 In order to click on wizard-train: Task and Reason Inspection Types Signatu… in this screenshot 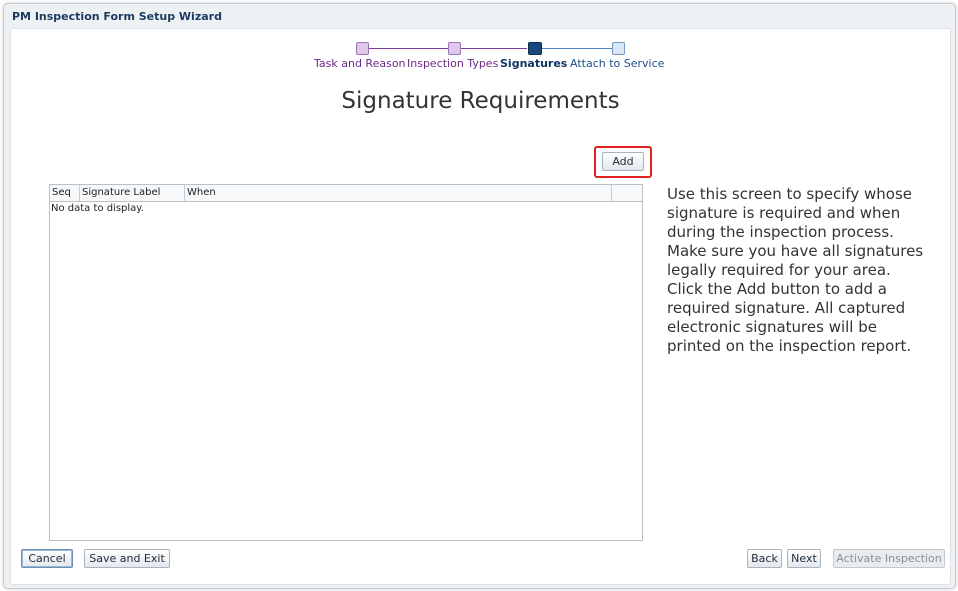, I will do `click(480, 54)`.